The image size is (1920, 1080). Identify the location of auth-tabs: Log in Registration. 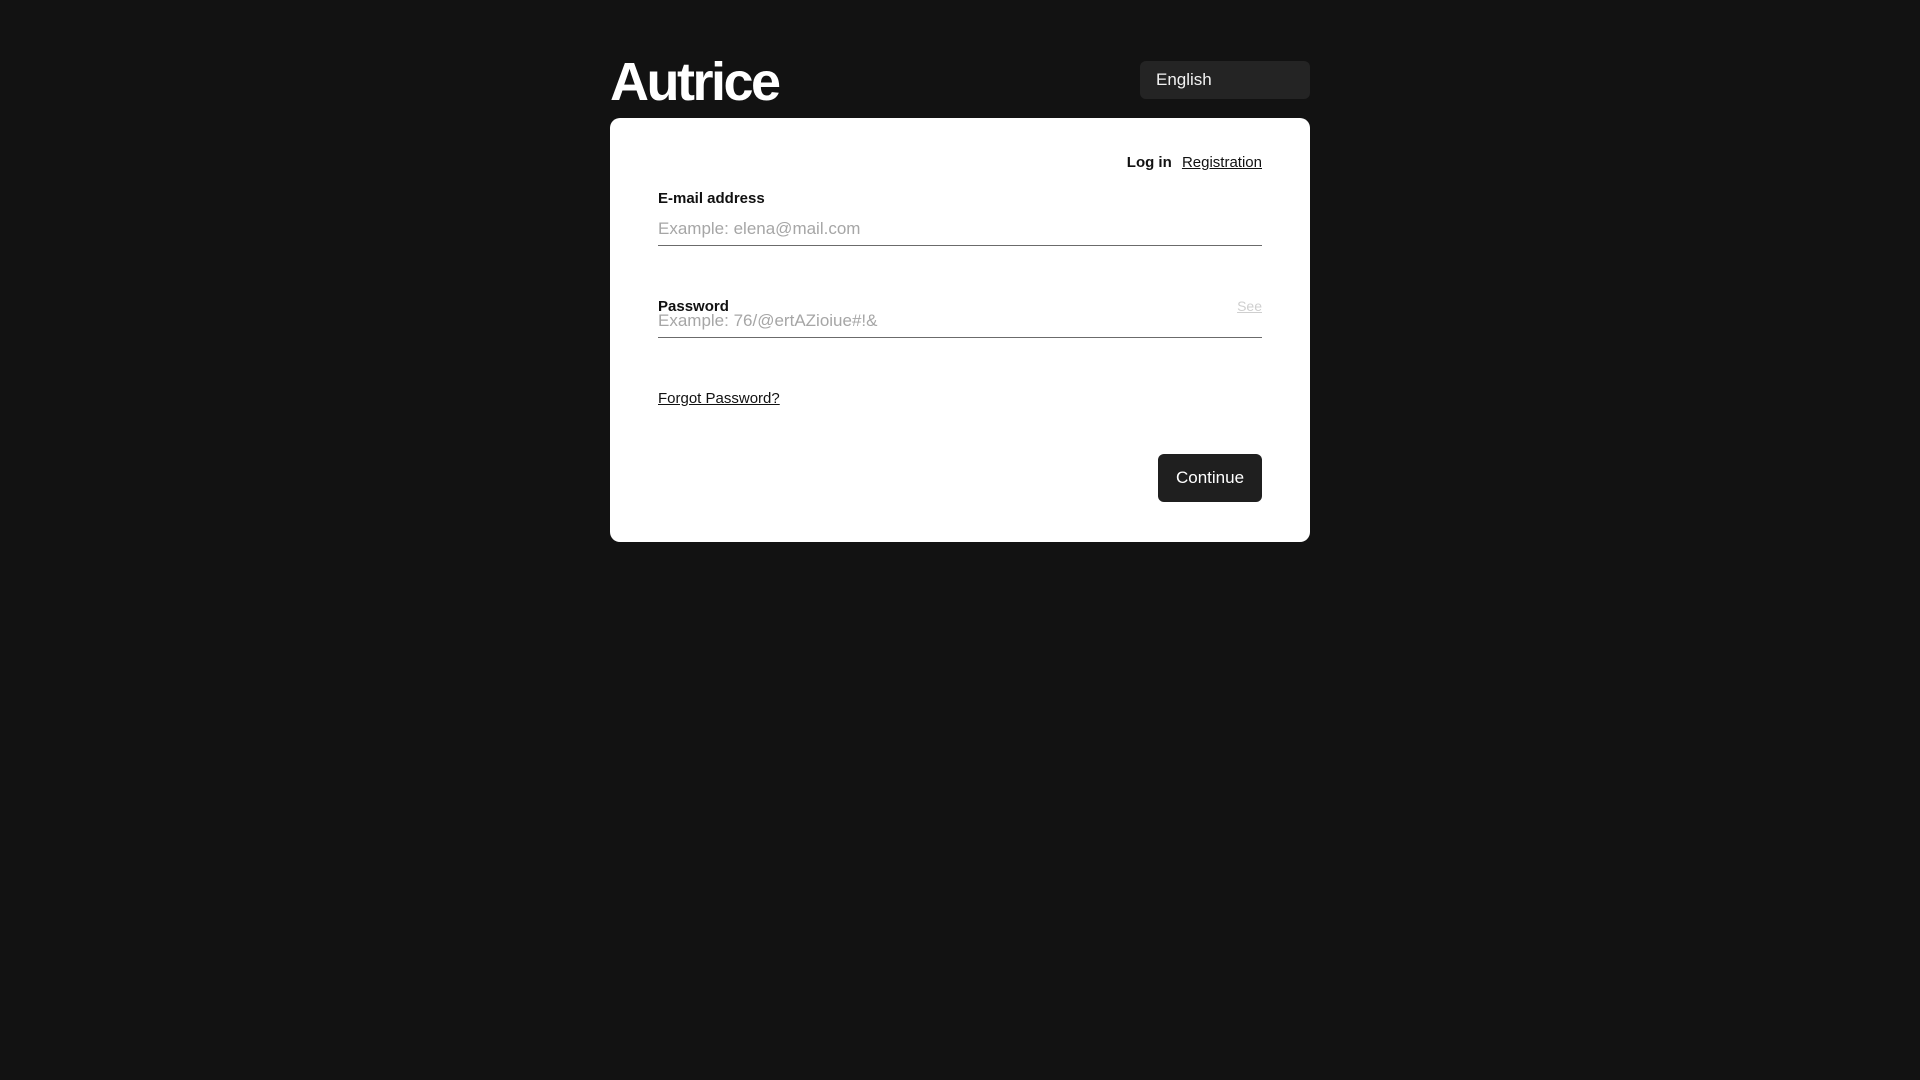
(1194, 162).